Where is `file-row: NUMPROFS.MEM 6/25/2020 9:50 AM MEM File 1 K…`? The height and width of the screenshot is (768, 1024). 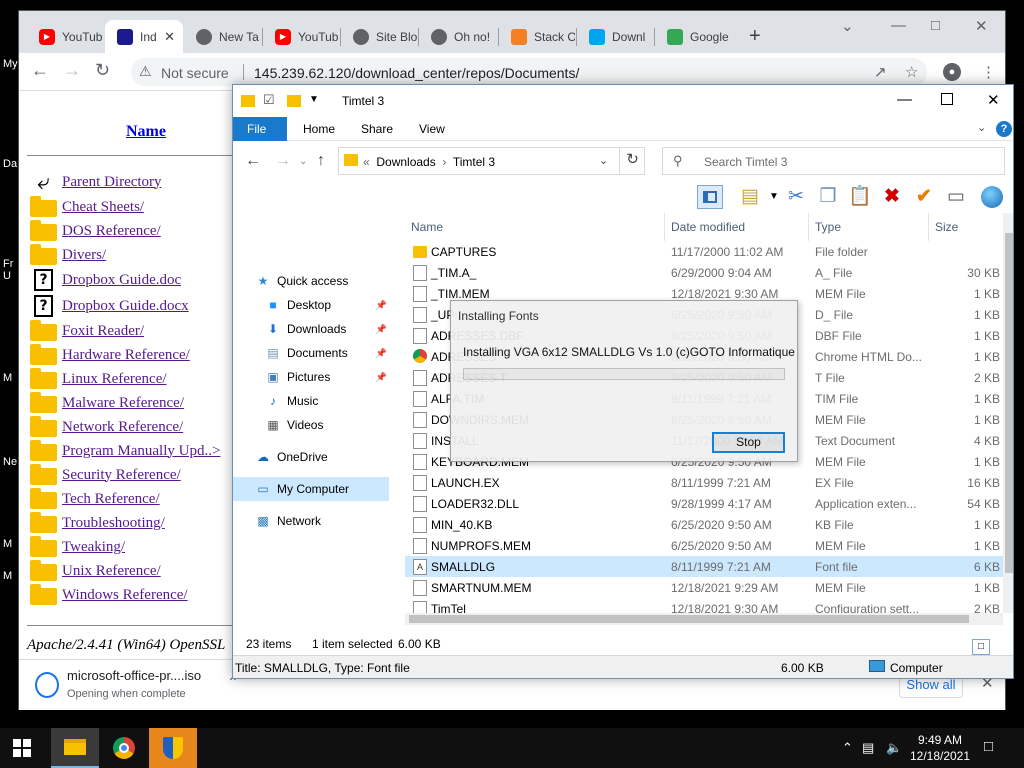
file-row: NUMPROFS.MEM 6/25/2020 9:50 AM MEM File 1 K… is located at coordinates (704, 545).